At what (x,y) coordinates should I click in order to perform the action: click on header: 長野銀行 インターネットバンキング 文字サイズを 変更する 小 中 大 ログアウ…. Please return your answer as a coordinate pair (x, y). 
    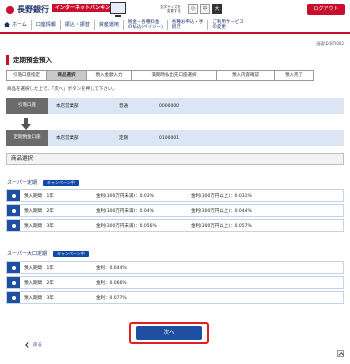
    Looking at the image, I should click on (175, 17).